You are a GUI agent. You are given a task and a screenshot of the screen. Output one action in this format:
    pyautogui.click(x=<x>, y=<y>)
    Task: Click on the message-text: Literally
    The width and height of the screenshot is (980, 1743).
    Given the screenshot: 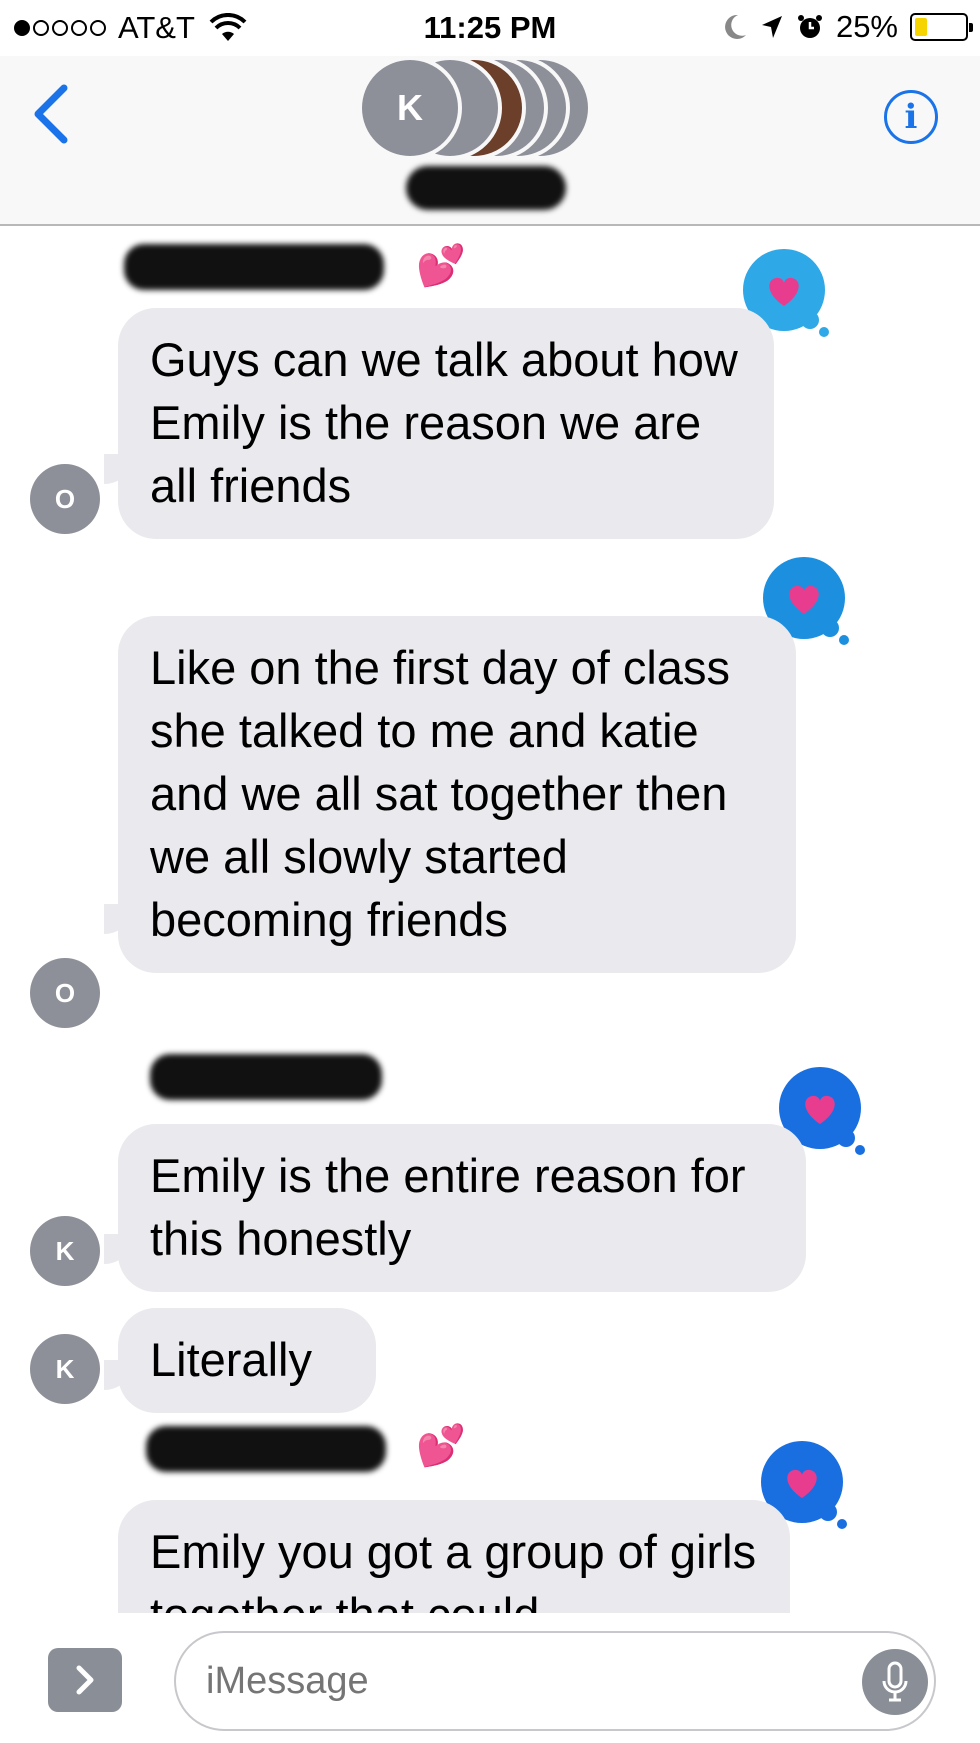 What is the action you would take?
    pyautogui.click(x=231, y=1359)
    